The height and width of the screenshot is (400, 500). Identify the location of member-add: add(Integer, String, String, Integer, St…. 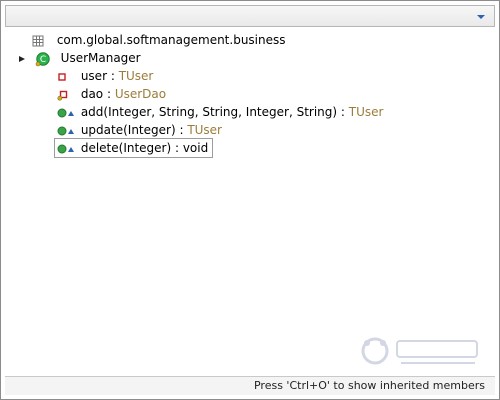
(220, 112).